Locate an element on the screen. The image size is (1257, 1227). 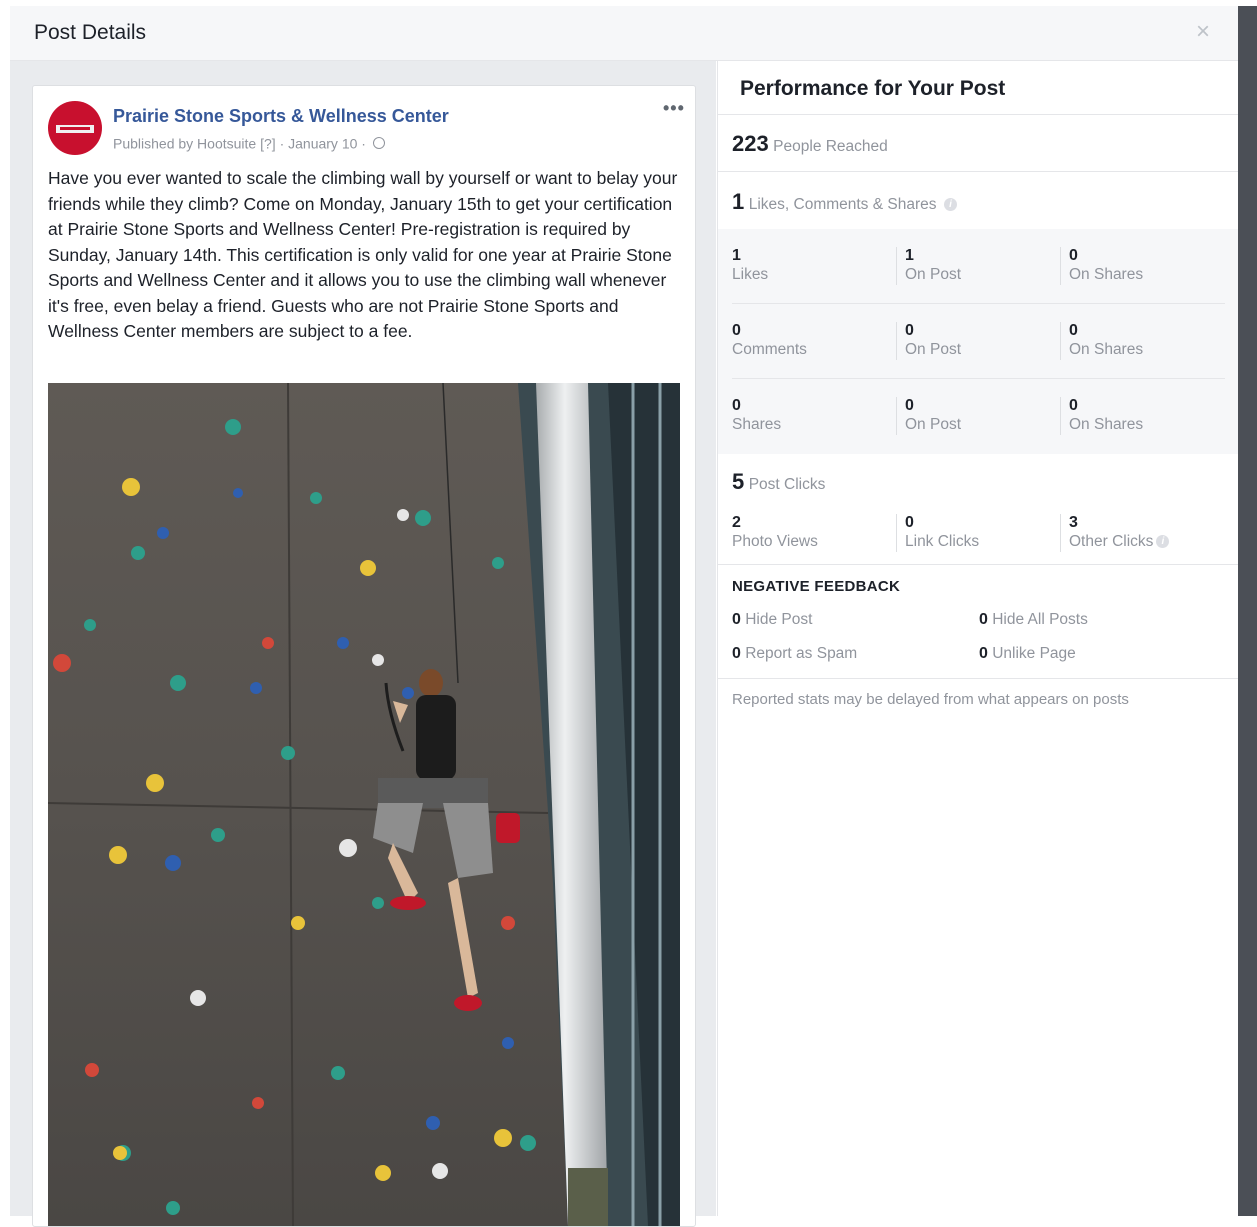
stat-comments-on-post: 0 On Post is located at coordinates (933, 341).